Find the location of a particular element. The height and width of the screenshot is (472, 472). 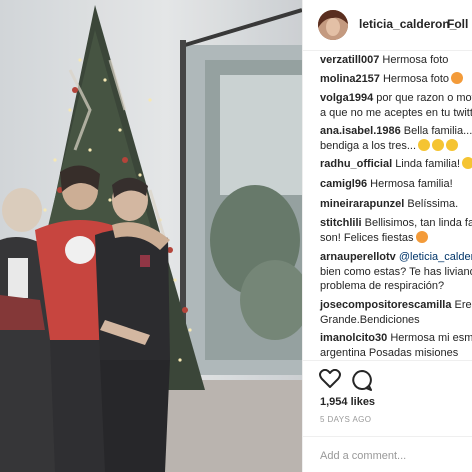

comment-mention: @leticia_calderon is located at coordinates (435, 257).